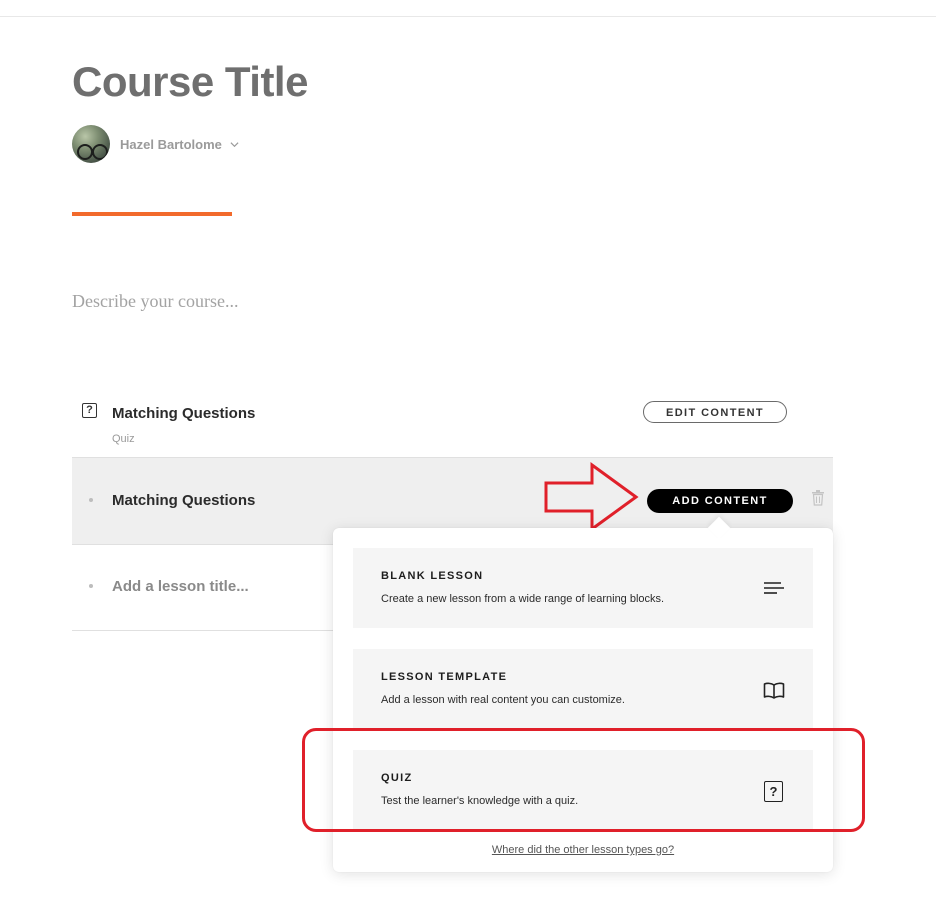 This screenshot has height=910, width=936. I want to click on edit-content-button: EDIT CONTENT, so click(715, 412).